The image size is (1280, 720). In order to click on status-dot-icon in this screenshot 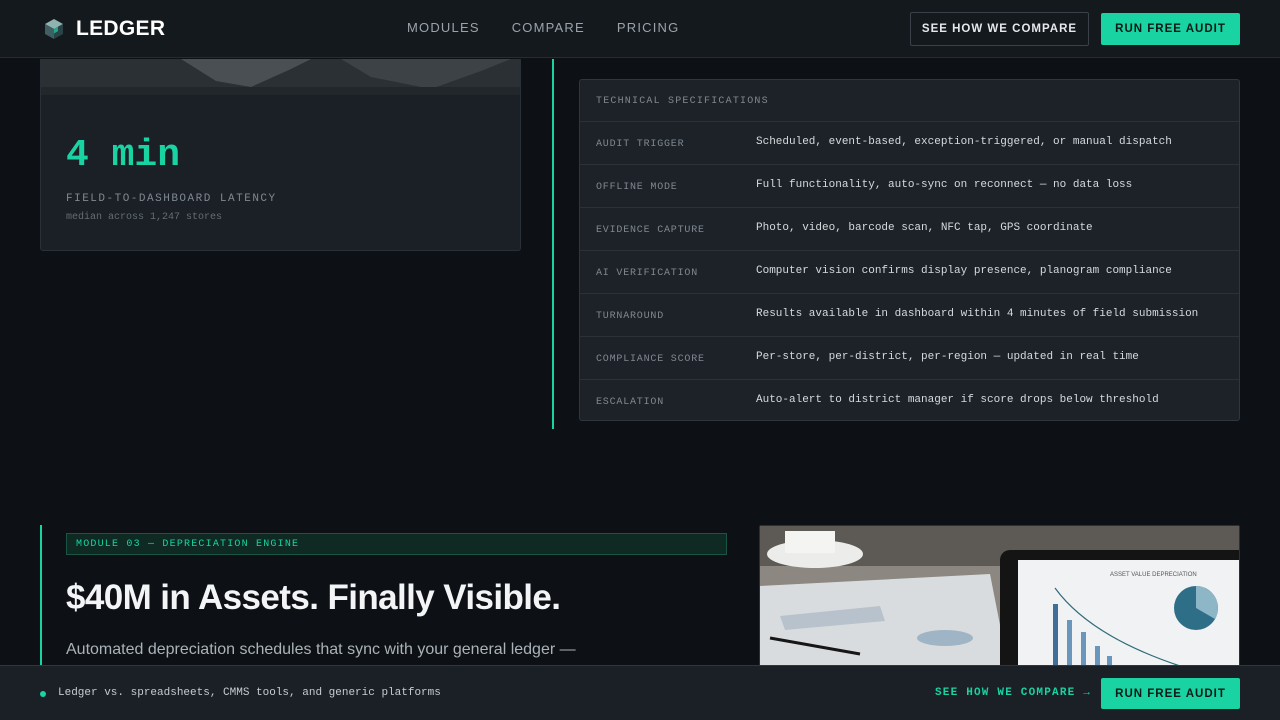, I will do `click(43, 694)`.